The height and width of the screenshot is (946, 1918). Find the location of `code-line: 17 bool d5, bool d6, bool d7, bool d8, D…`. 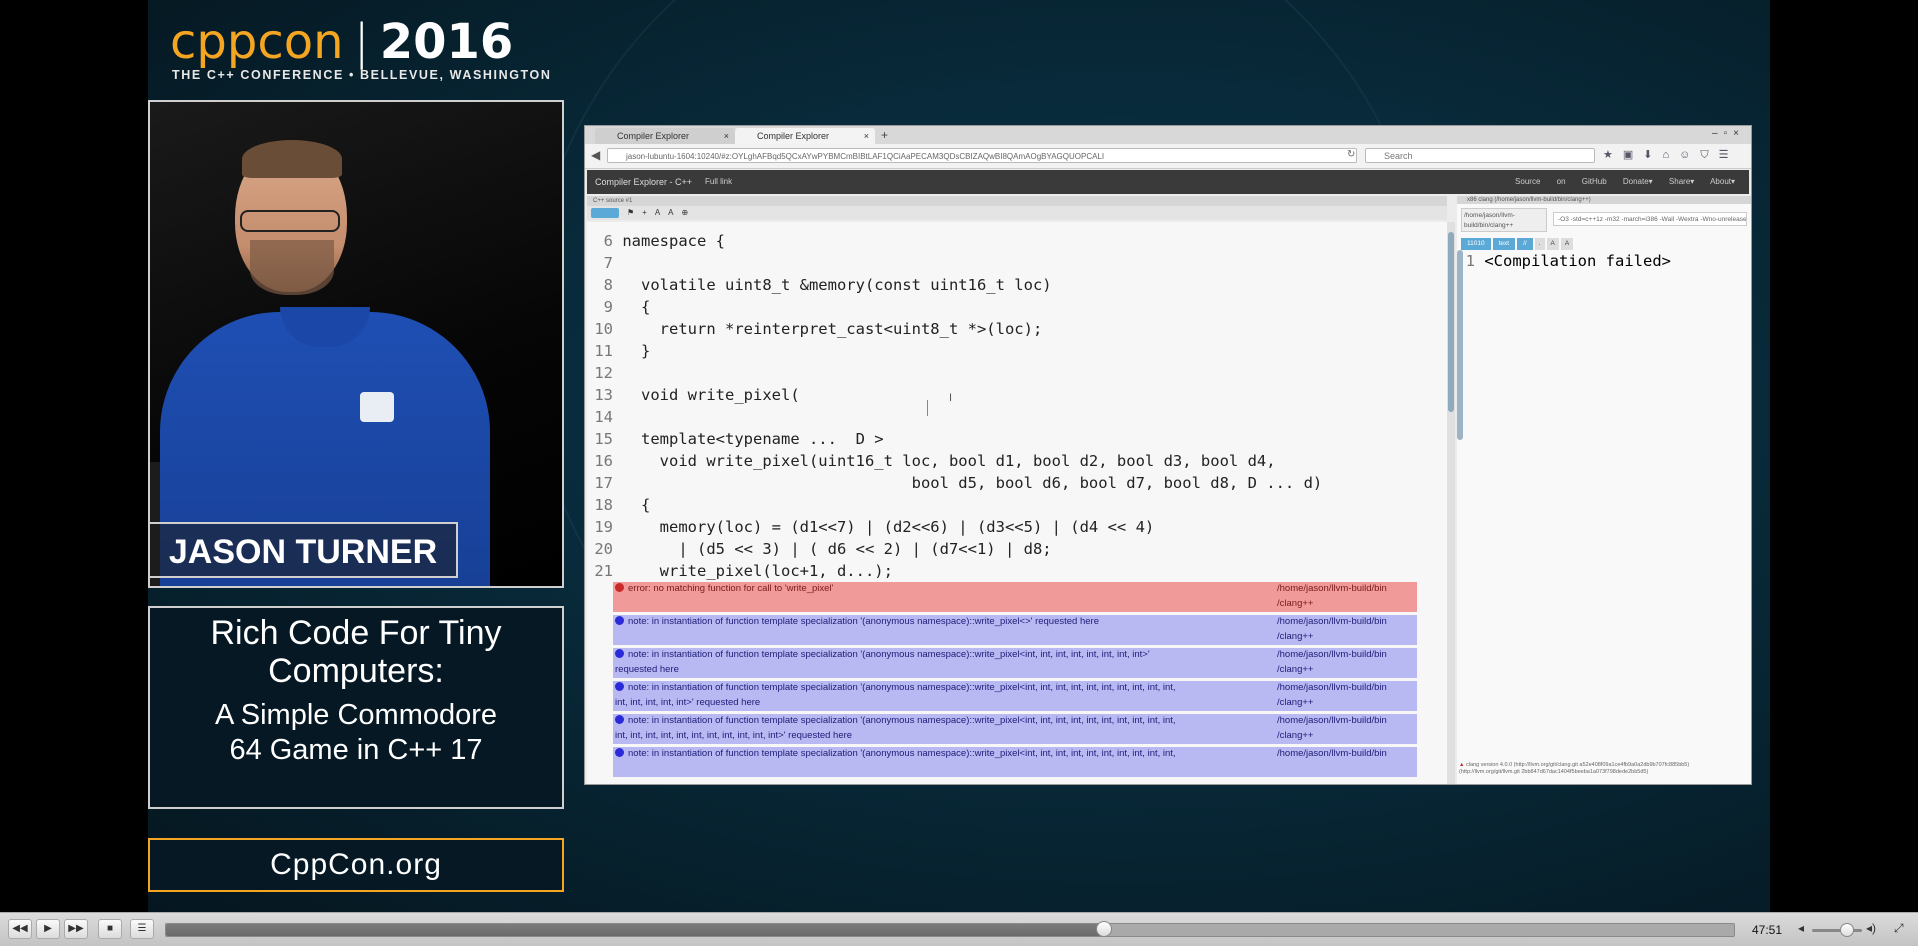

code-line: 17 bool d5, bool d6, bool d7, bool d8, D… is located at coordinates (954, 483).